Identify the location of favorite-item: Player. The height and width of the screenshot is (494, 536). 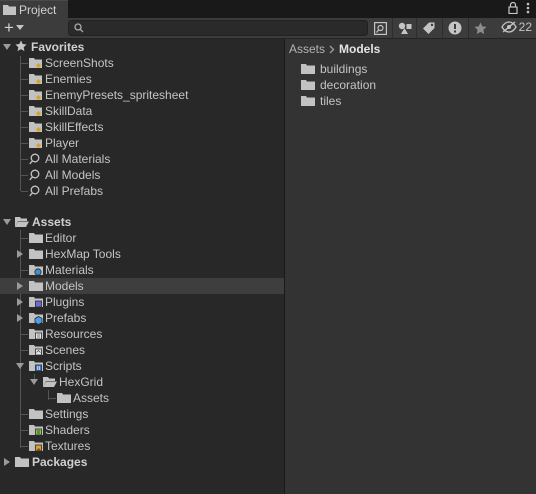
(142, 143).